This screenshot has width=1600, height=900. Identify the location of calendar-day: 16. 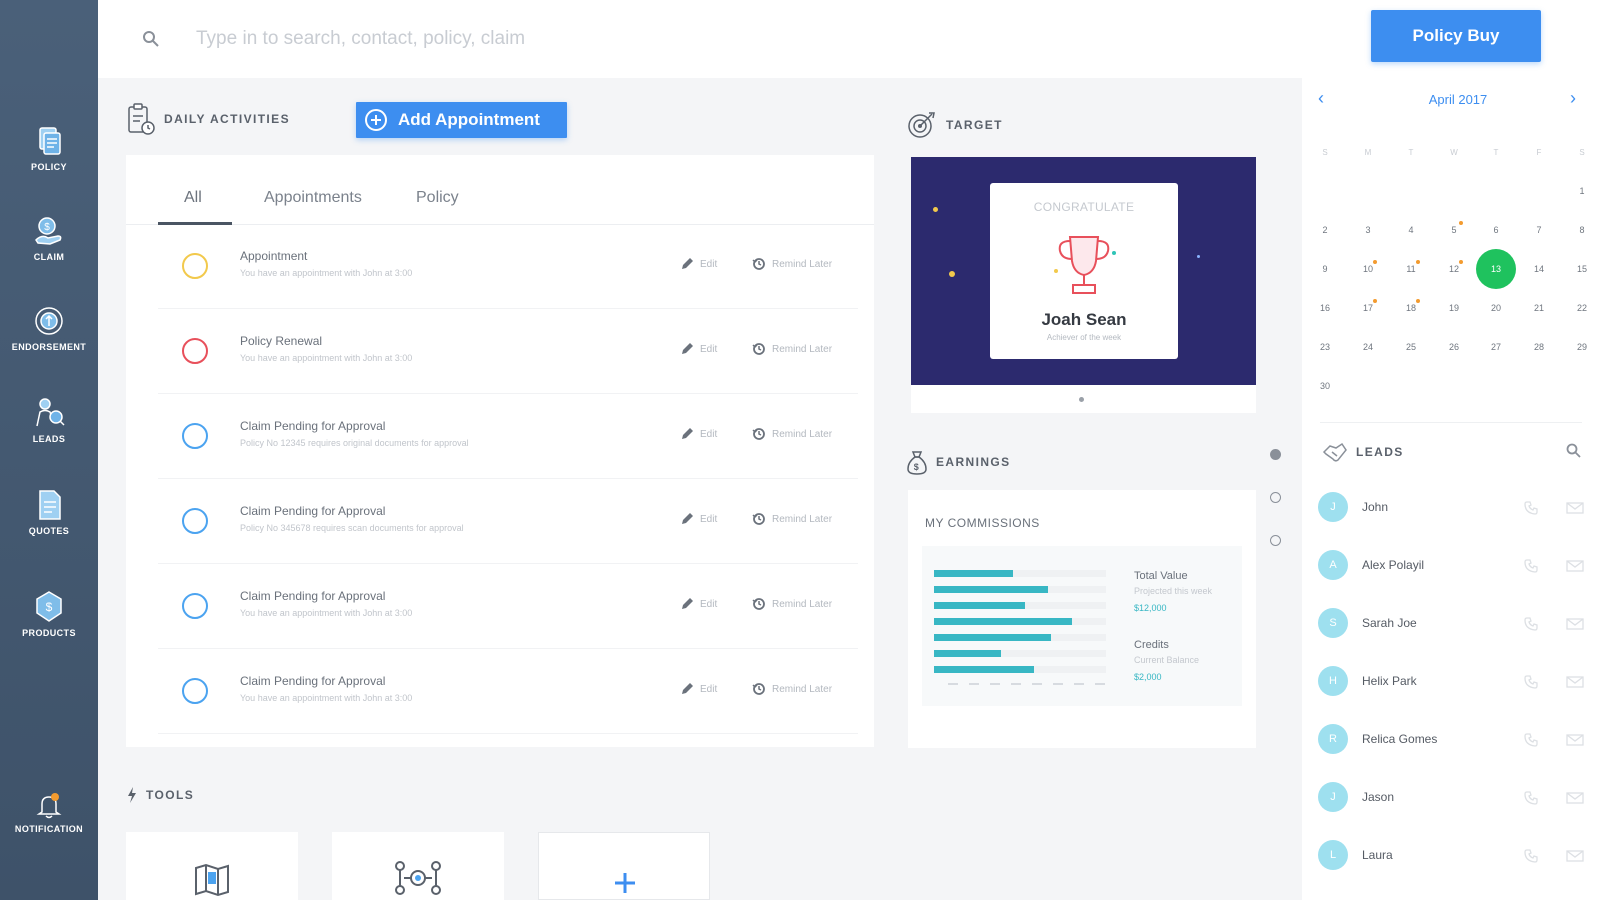
(1325, 308).